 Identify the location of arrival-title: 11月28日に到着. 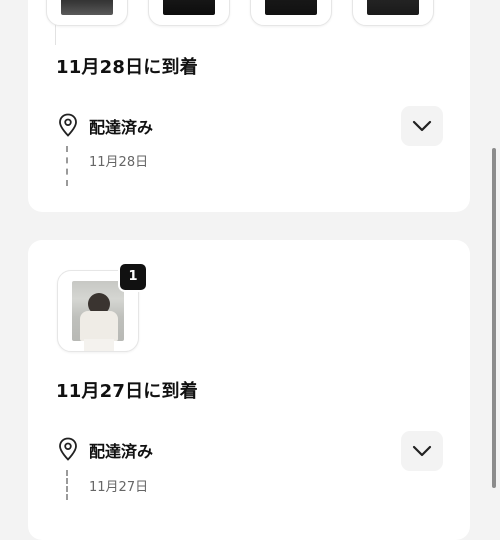
(127, 67).